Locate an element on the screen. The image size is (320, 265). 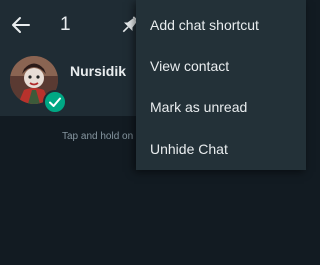
menu-item-add-chat-shortcut: Add chat shortcut is located at coordinates (221, 25).